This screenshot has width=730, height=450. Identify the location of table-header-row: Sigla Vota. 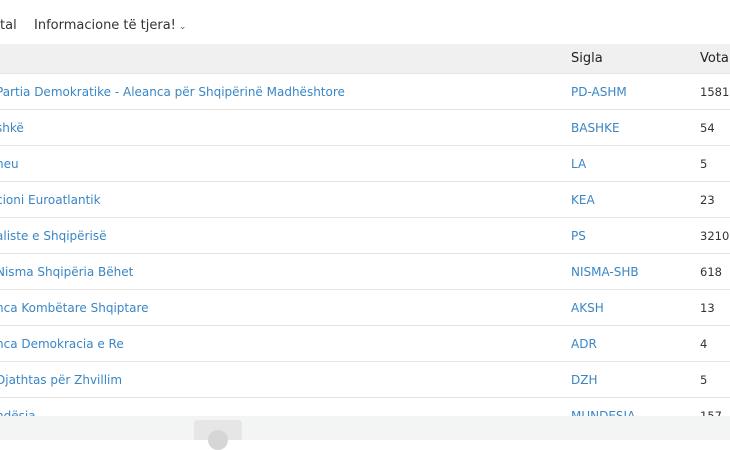
(365, 59).